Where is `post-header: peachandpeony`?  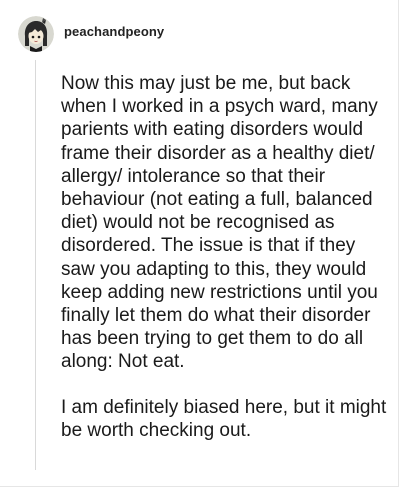 post-header: peachandpeony is located at coordinates (91, 34).